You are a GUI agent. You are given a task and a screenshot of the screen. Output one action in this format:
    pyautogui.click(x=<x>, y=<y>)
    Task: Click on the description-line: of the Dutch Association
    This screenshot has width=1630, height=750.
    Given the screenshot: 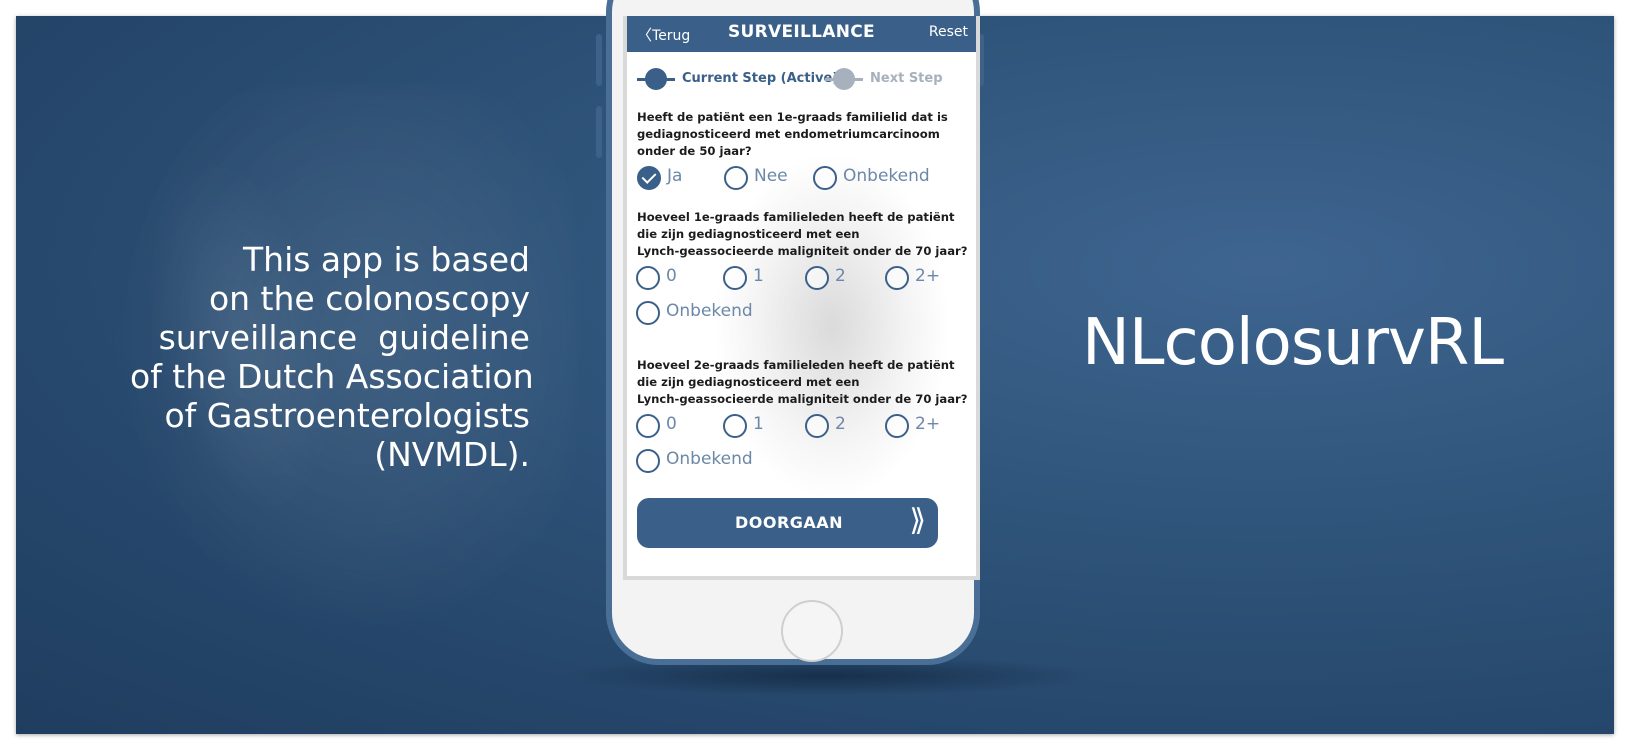 What is the action you would take?
    pyautogui.click(x=332, y=376)
    